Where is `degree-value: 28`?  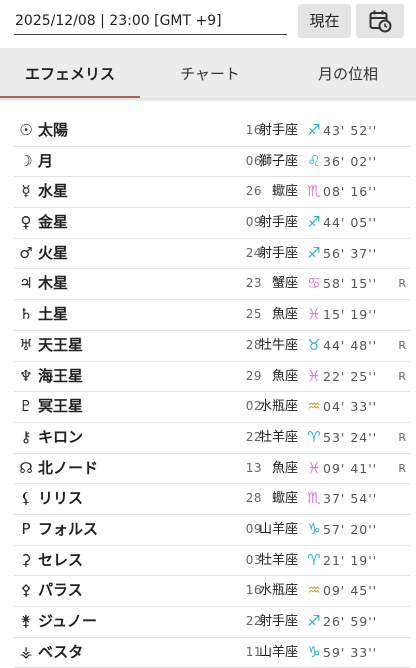
degree-value: 28 is located at coordinates (253, 498).